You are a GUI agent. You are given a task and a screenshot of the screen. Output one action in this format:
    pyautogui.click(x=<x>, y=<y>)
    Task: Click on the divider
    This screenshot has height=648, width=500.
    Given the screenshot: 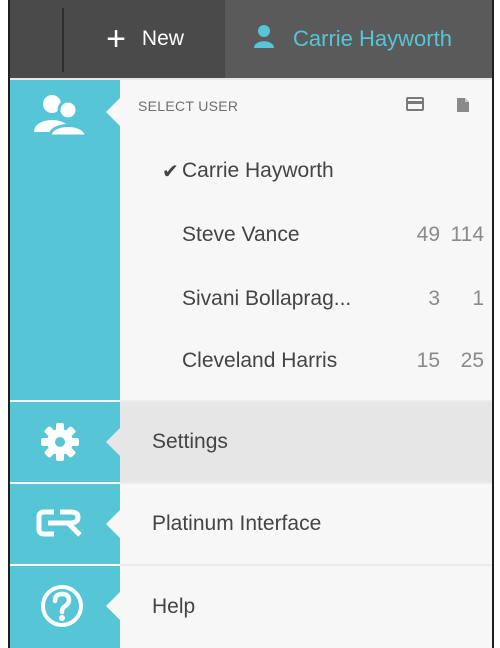 What is the action you would take?
    pyautogui.click(x=63, y=40)
    